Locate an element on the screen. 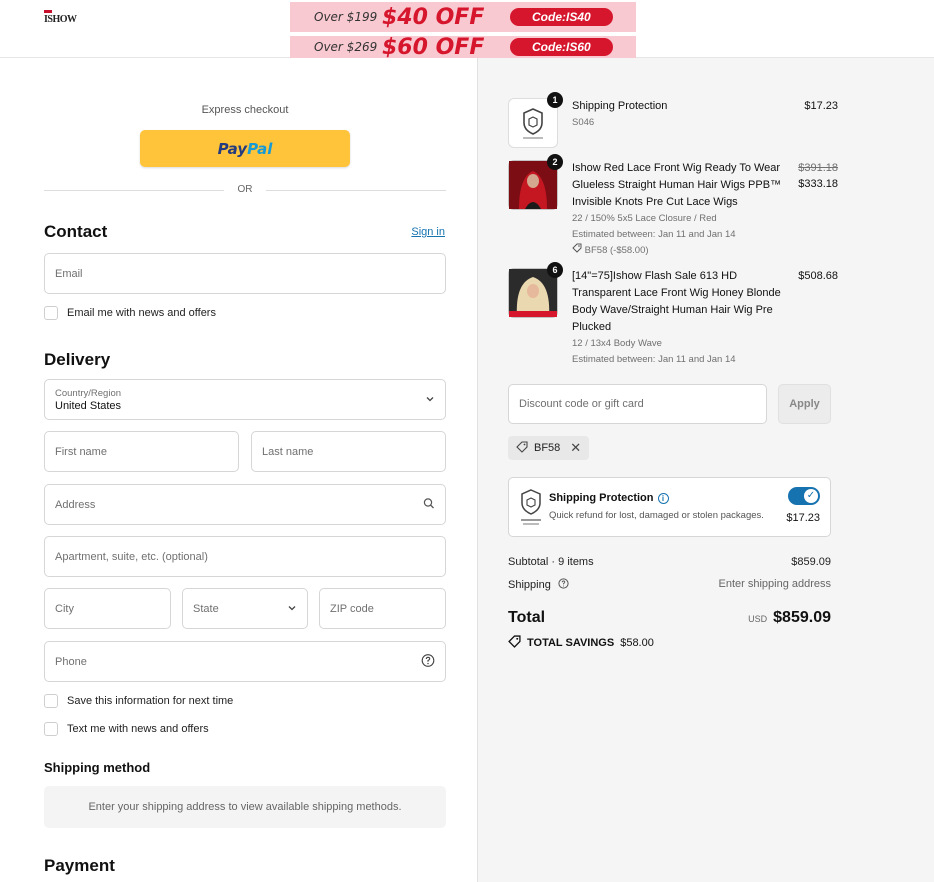  product-price: $333.18 is located at coordinates (818, 184).